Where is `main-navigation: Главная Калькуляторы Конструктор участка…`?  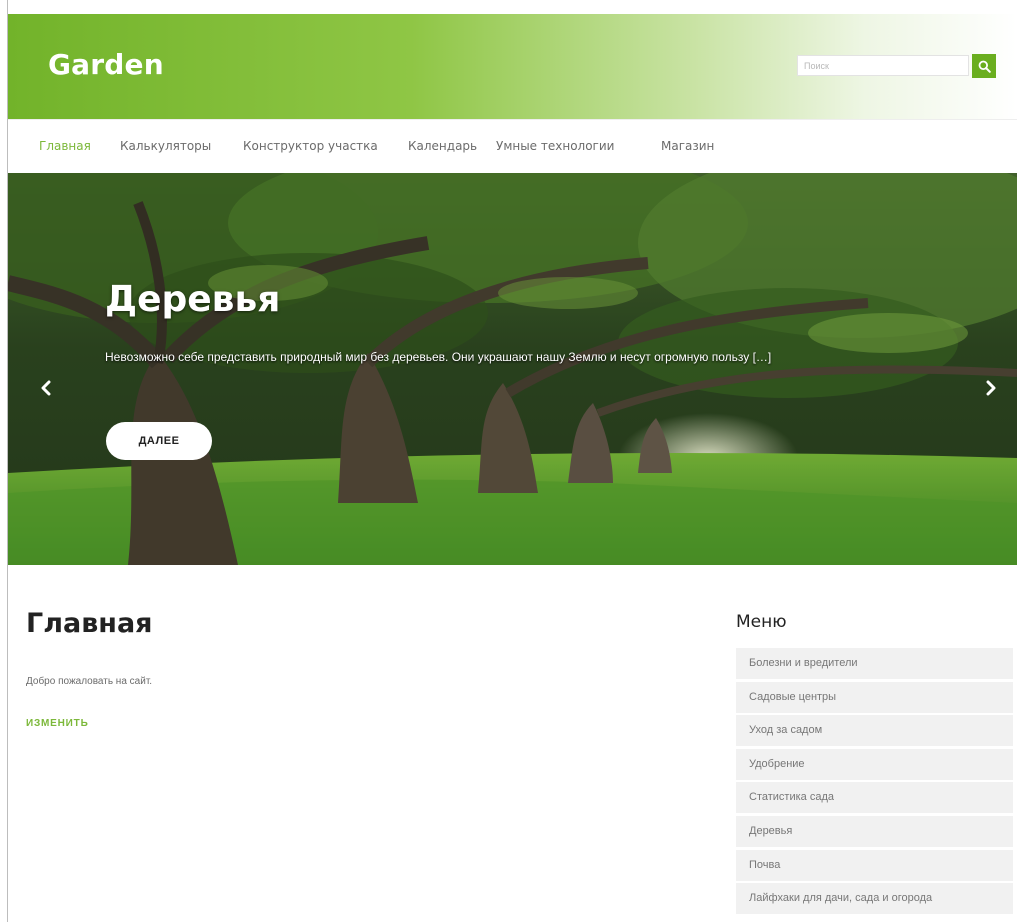 main-navigation: Главная Калькуляторы Конструктор участка… is located at coordinates (512, 146).